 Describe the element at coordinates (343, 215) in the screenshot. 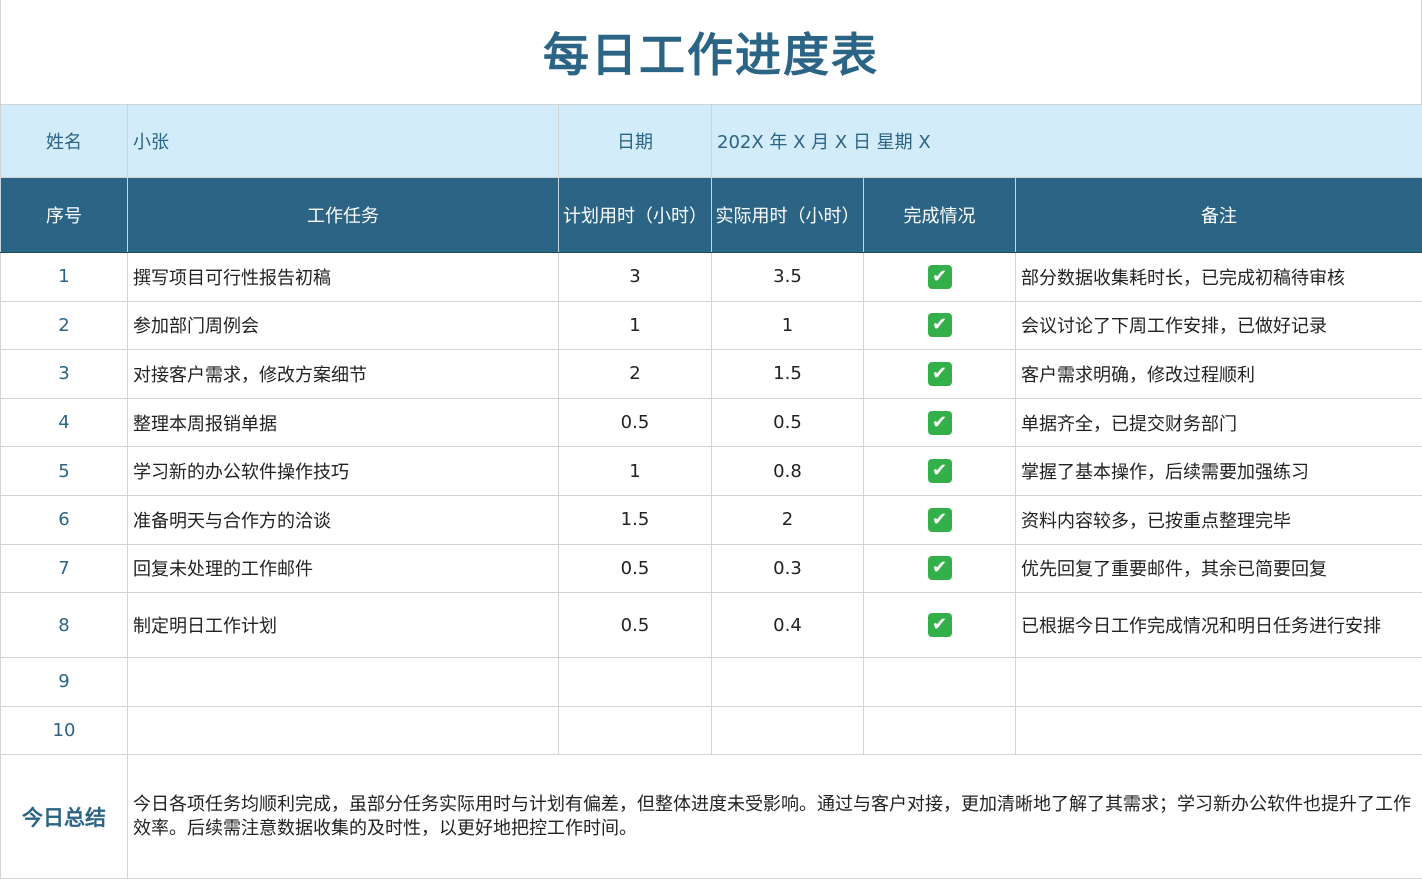

I see `header-task: 工作任务` at that location.